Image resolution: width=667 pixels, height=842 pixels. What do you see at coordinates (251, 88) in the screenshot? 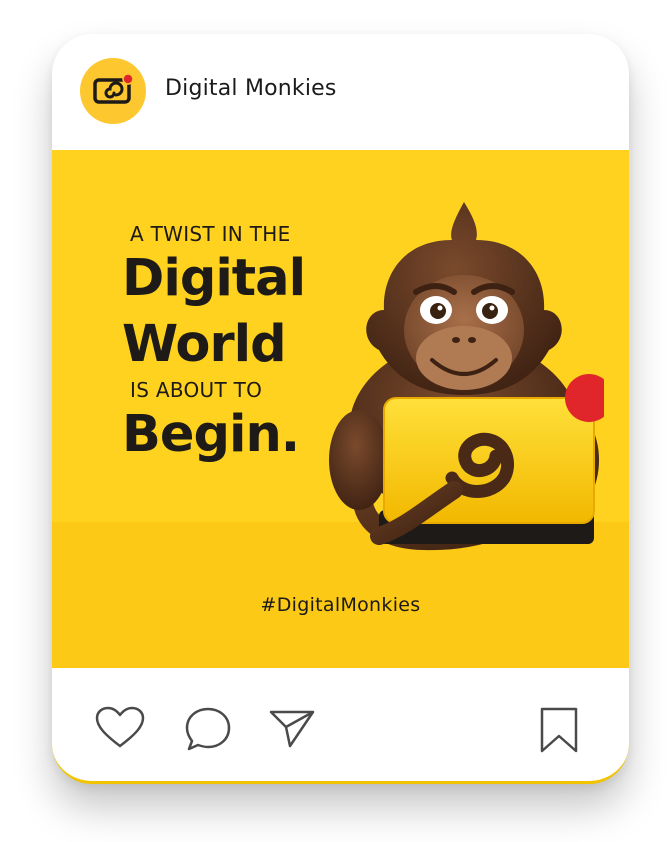
I see `account-name: Digital Monkies` at bounding box center [251, 88].